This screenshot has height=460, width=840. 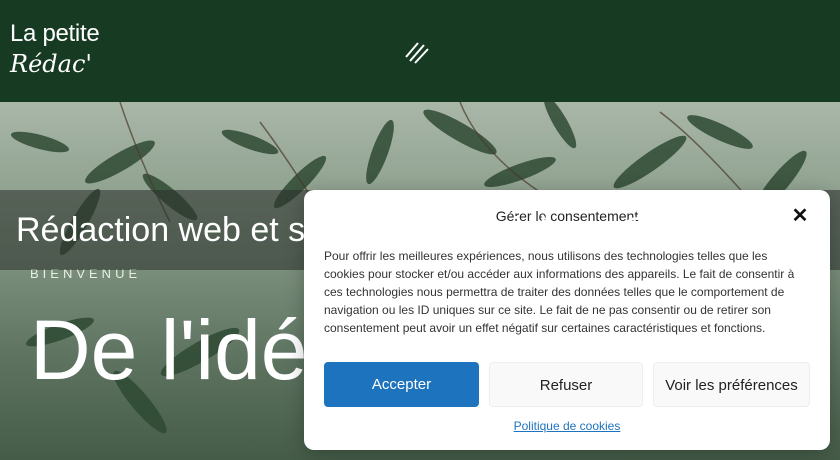 What do you see at coordinates (55, 34) in the screenshot?
I see `logo-line-1: La petite` at bounding box center [55, 34].